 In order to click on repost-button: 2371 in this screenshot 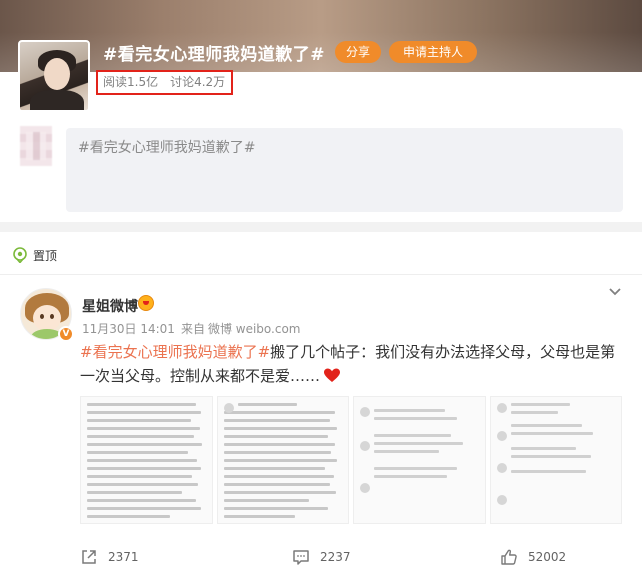, I will do `click(109, 557)`.